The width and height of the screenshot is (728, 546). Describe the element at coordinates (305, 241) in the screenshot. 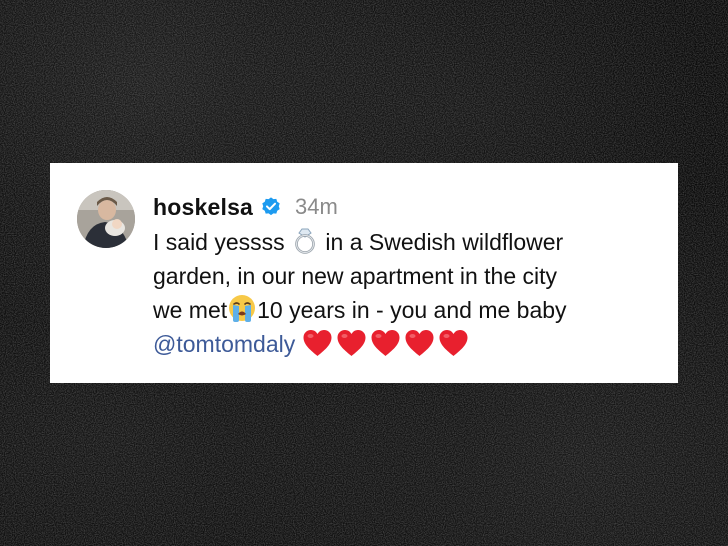

I see `ring-emoji-icon` at that location.